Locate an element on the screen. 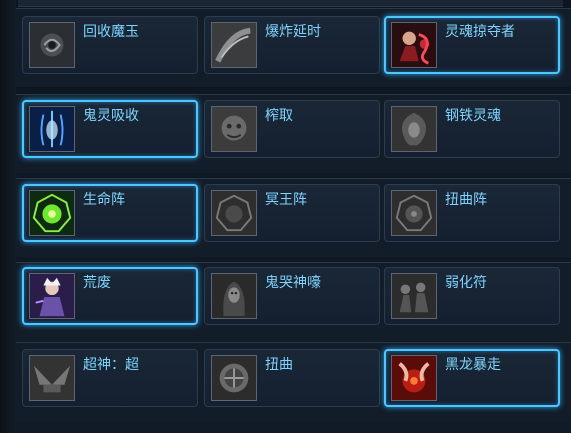  skill-name: 扭曲 is located at coordinates (279, 365).